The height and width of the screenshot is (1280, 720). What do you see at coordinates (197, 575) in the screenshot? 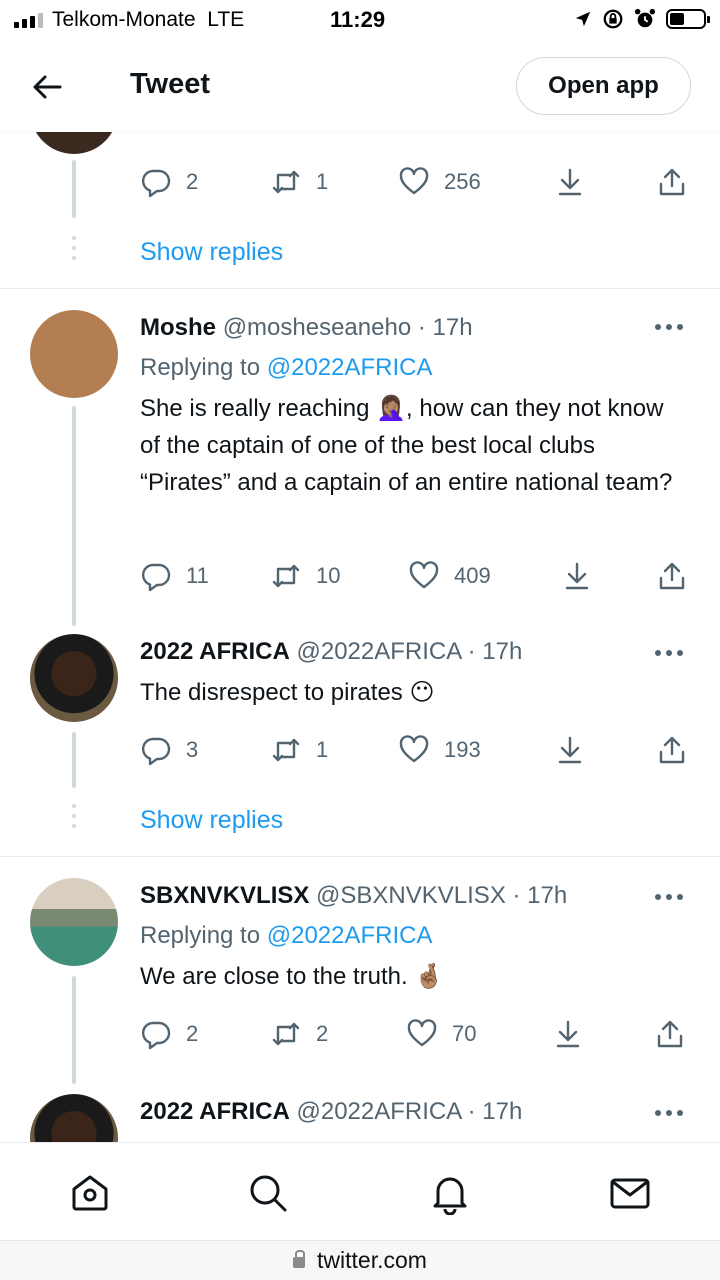
I see `reply-count: 11` at bounding box center [197, 575].